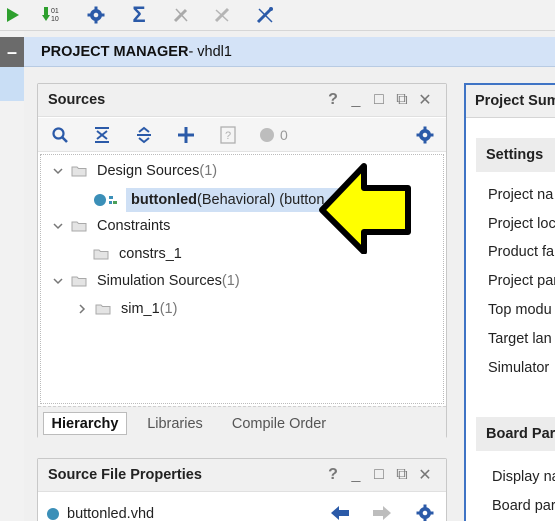 This screenshot has height=521, width=555. I want to click on probe-icon, so click(222, 15).